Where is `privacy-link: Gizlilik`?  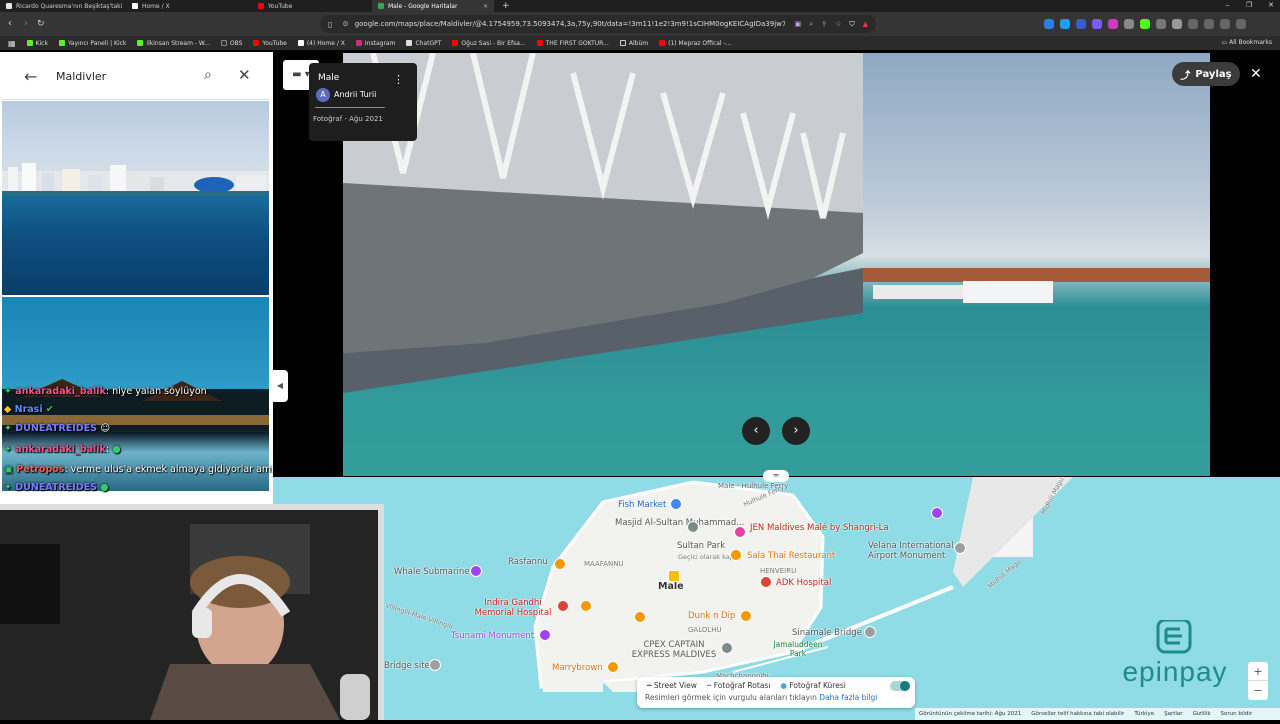
privacy-link: Gizlilik is located at coordinates (1202, 714).